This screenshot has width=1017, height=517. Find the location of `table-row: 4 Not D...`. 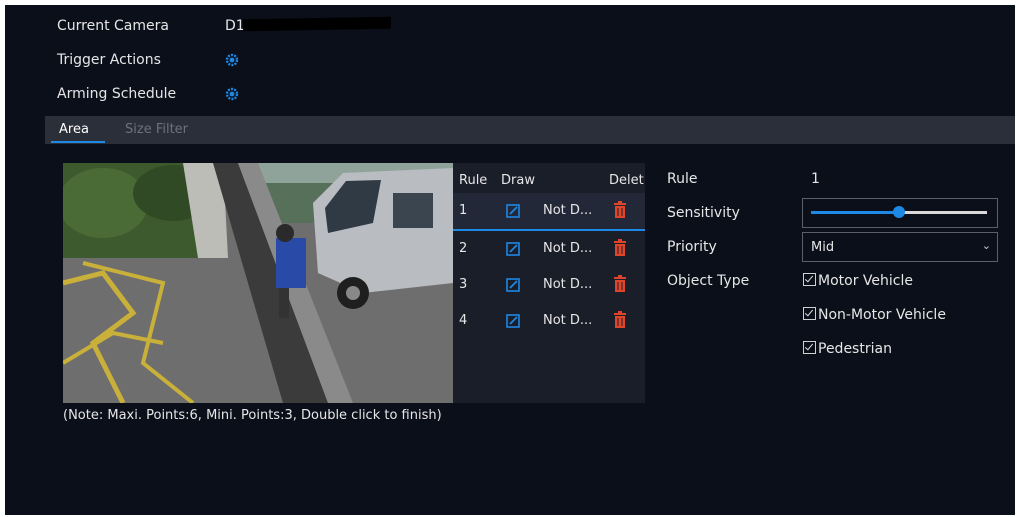

table-row: 4 Not D... is located at coordinates (549, 321).